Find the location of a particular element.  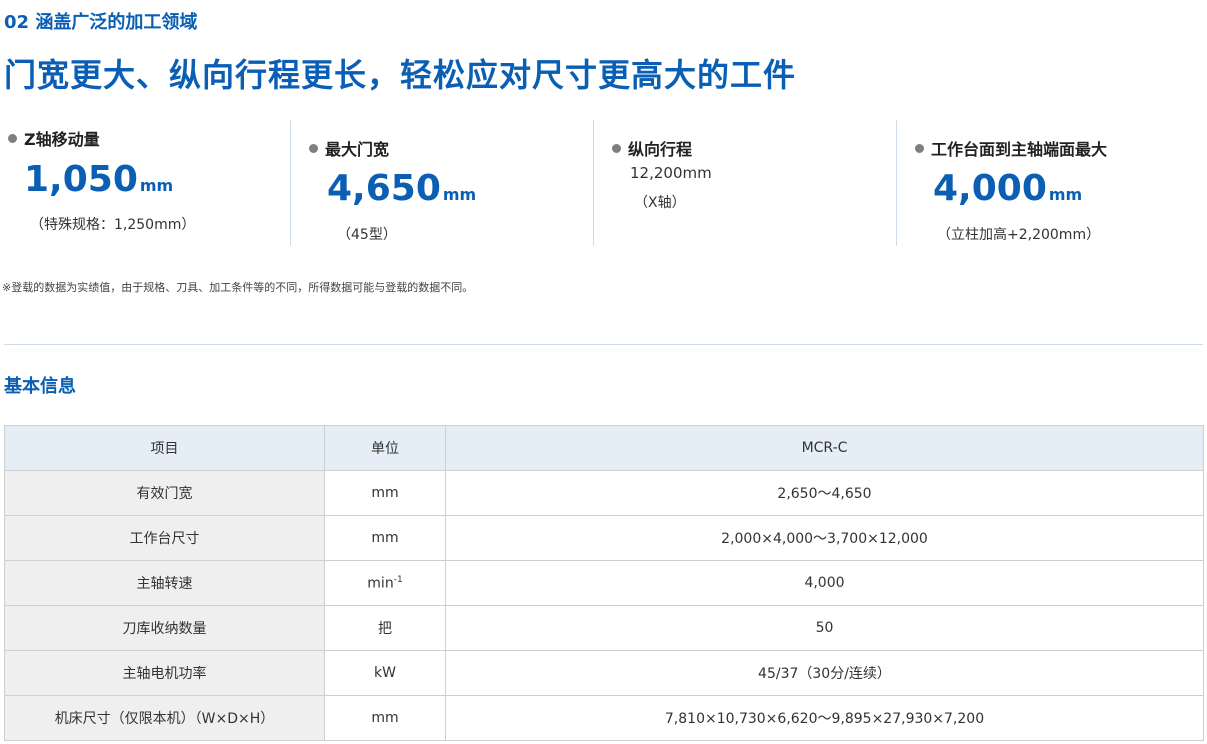

spec-z-axis-travel: Z轴移动量 1,050 mm （特殊规格：1,250mm） is located at coordinates (145, 183).